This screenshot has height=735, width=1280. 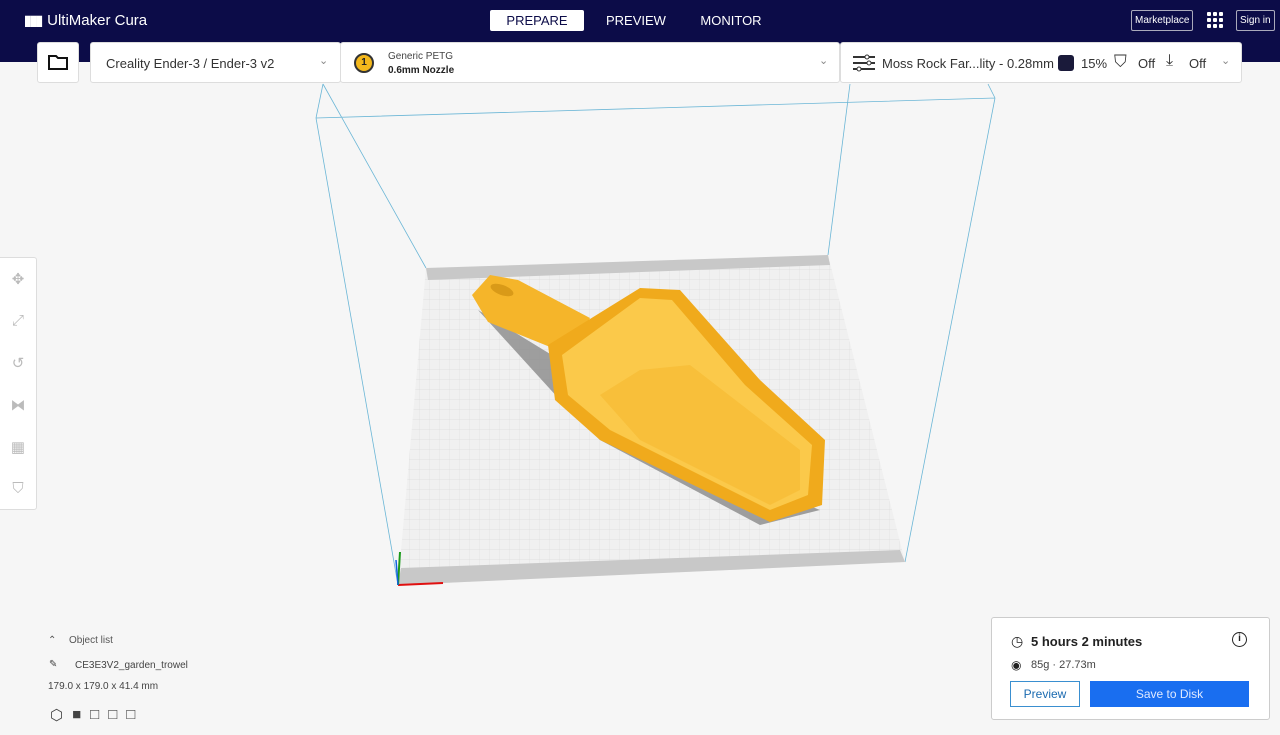 I want to click on object-name: CE3E3V2_garden_trowel, so click(x=131, y=665).